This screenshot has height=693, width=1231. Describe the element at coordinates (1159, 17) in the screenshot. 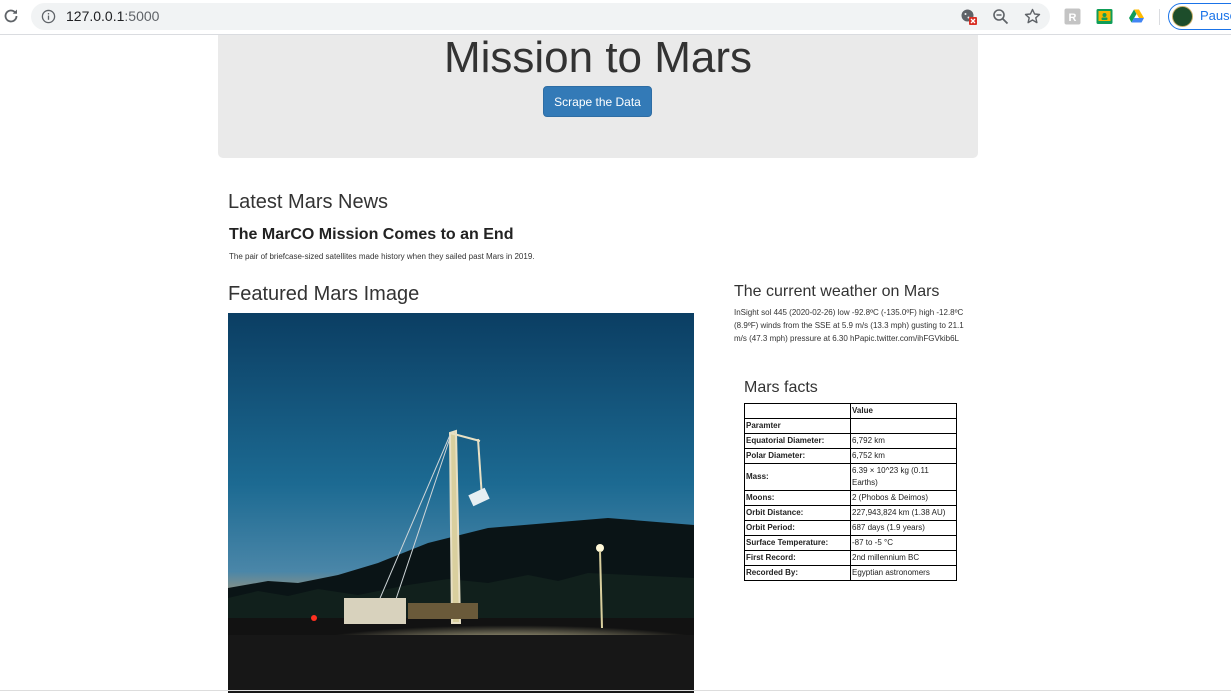

I see `toolbar-separator` at that location.